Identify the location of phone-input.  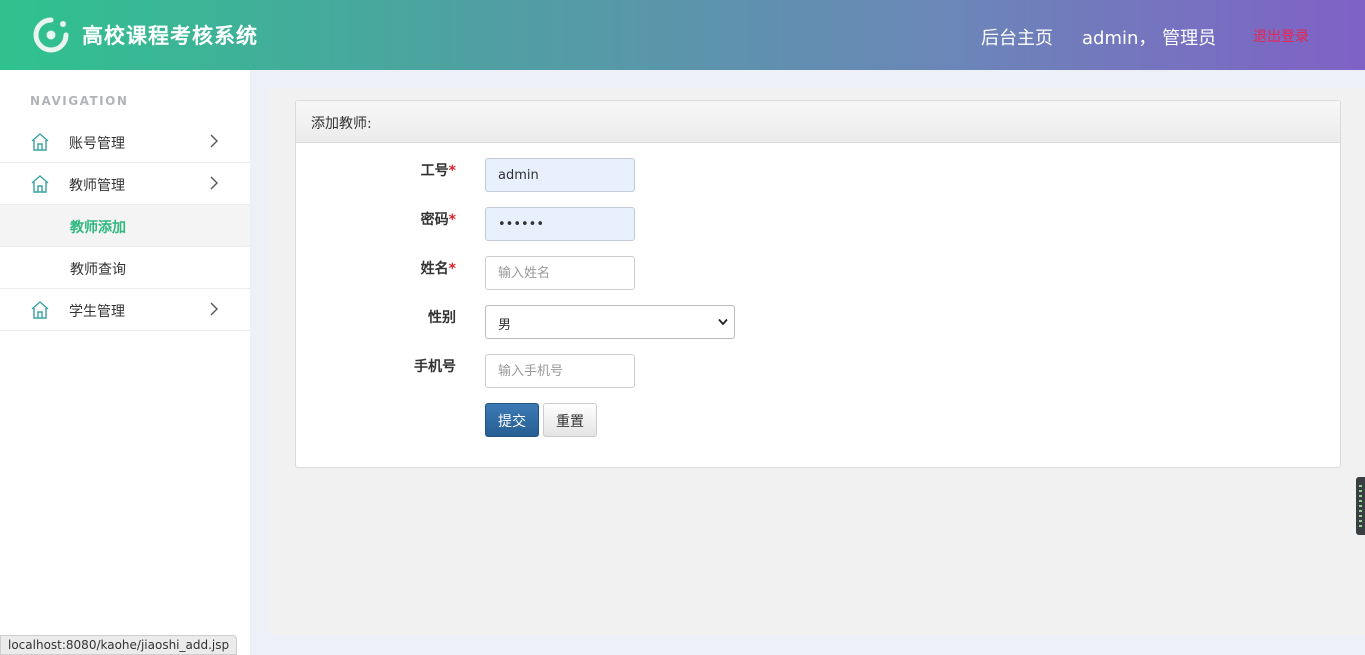
(560, 371).